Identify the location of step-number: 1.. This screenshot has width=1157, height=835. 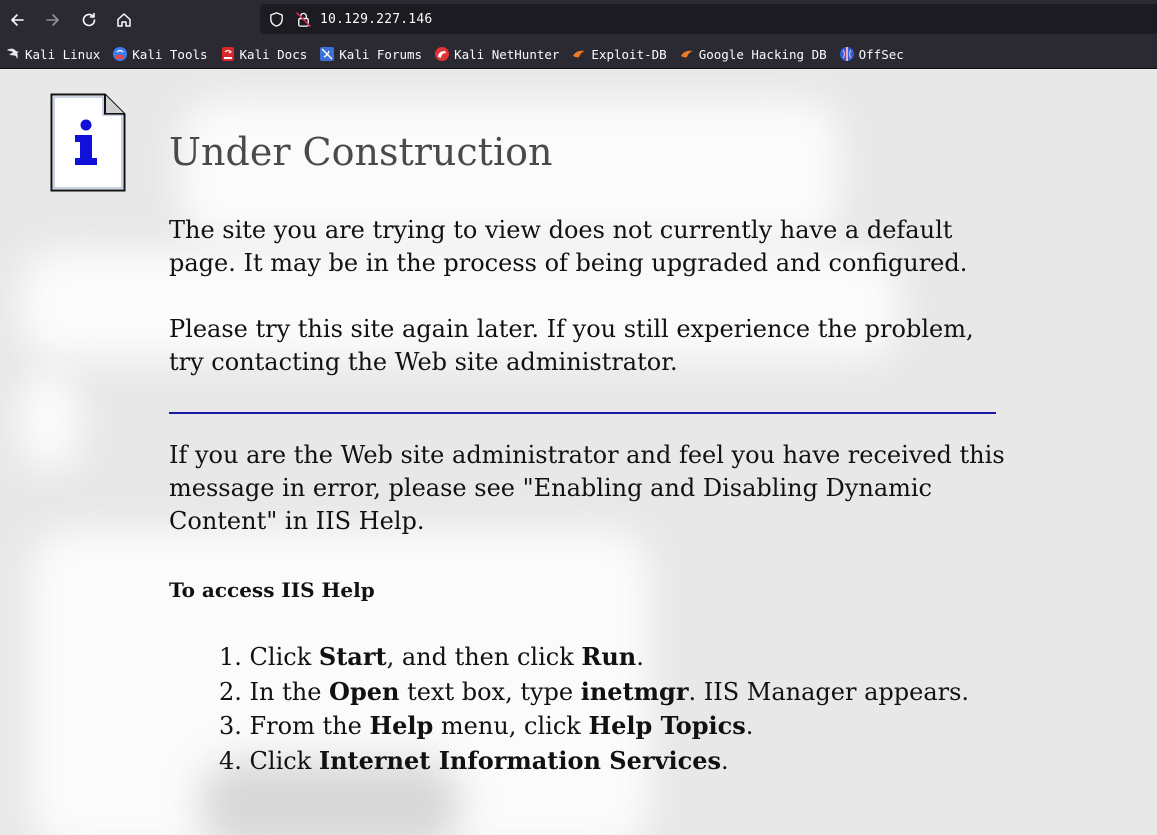
(234, 657).